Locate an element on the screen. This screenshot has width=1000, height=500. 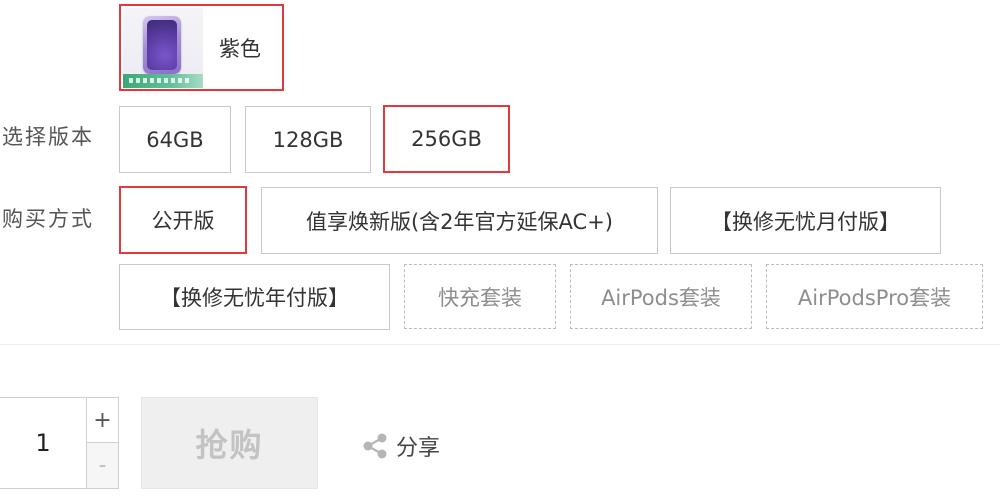
purchase-option-yearly-care: 【换修无忧年付版】 is located at coordinates (254, 297).